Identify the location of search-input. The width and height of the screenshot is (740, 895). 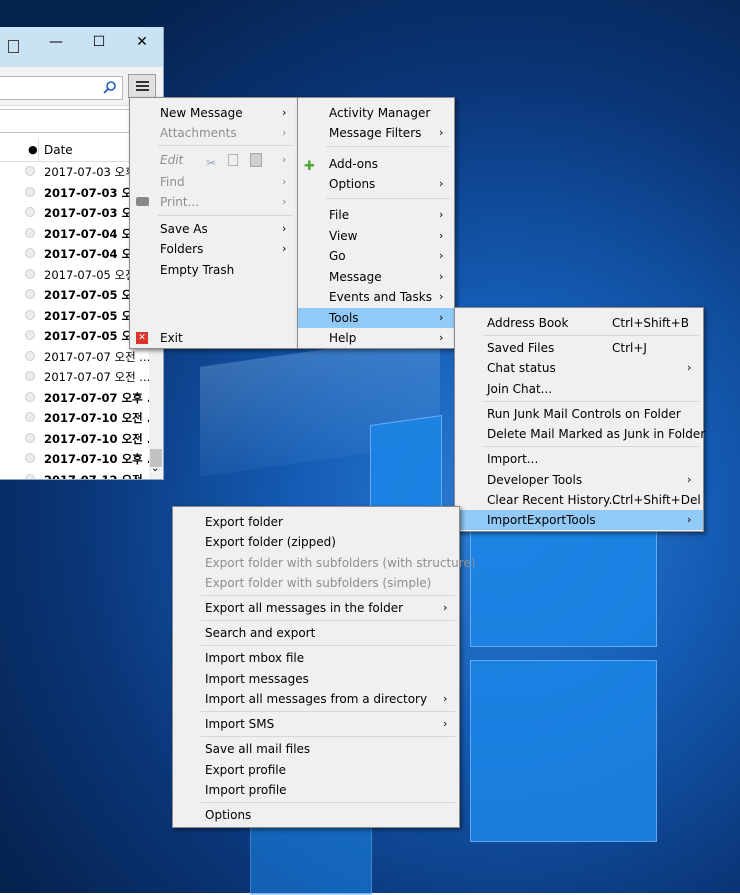
(61, 88).